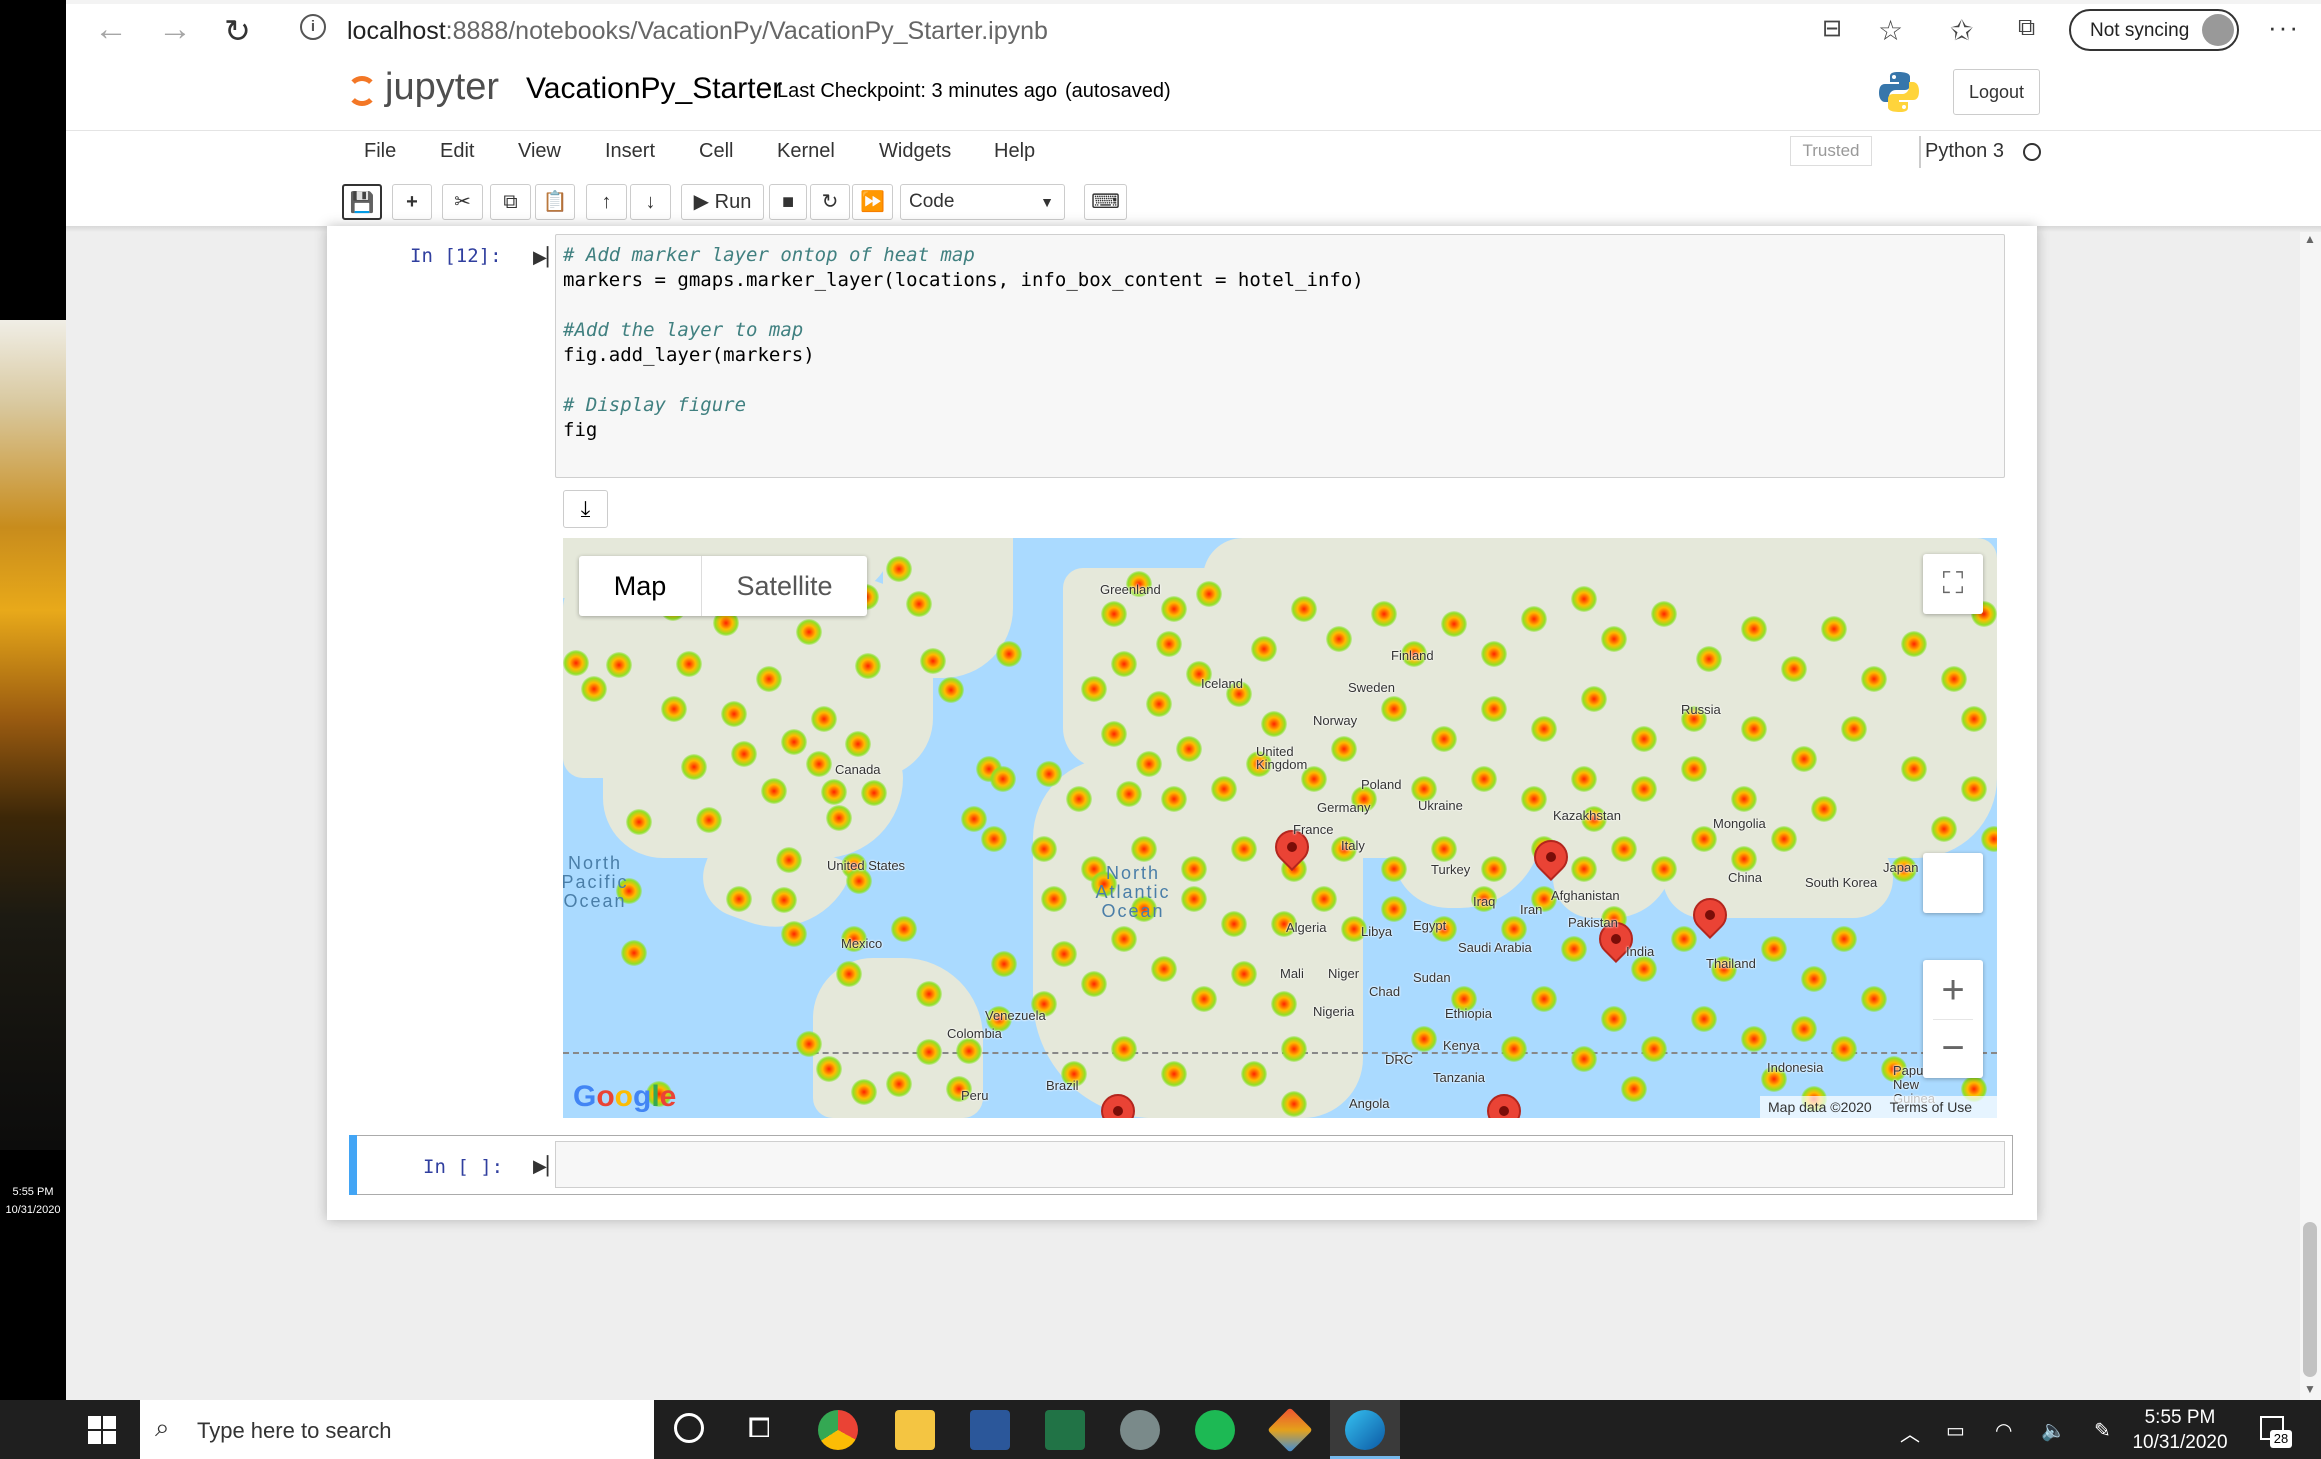 The width and height of the screenshot is (2321, 1459). I want to click on cut-button: ✂, so click(462, 202).